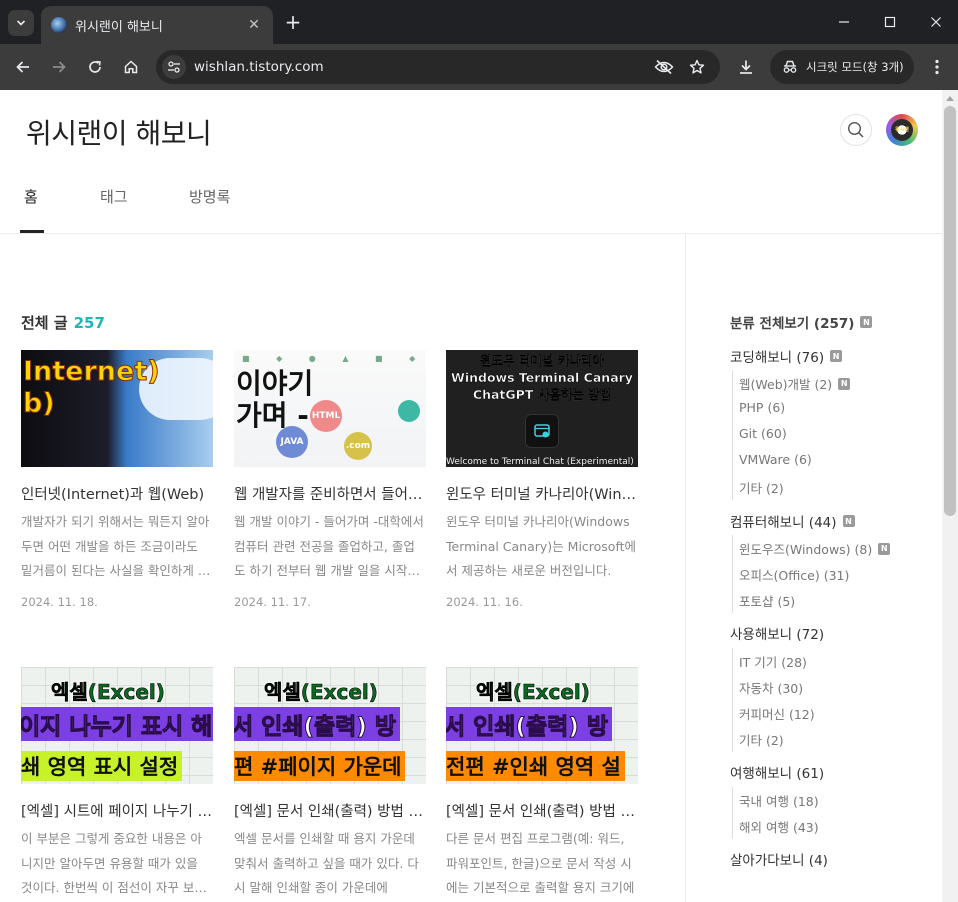 This screenshot has height=902, width=958. What do you see at coordinates (779, 800) in the screenshot?
I see `subcategory-domestic-travel: 국내 여행 (18)` at bounding box center [779, 800].